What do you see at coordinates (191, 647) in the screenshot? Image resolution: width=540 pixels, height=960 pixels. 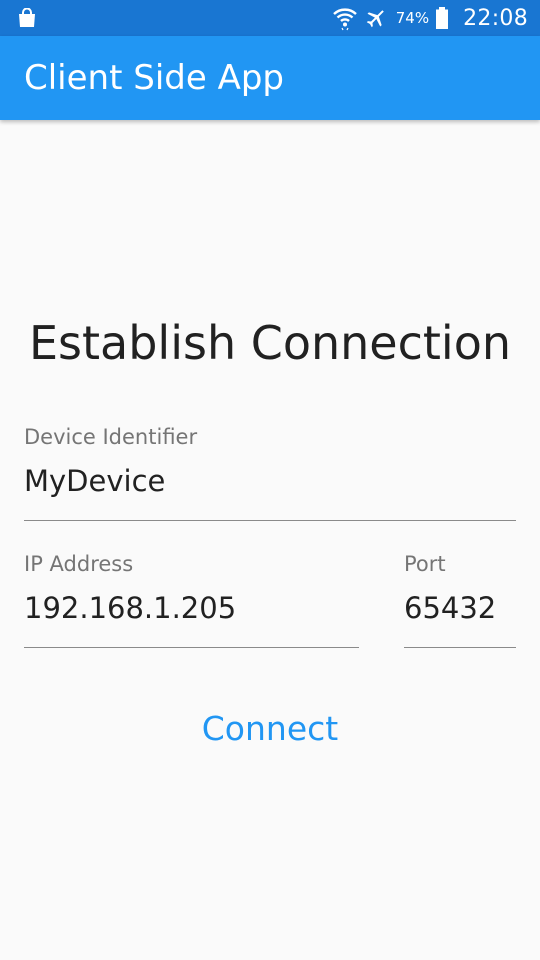 I see `ip-address-underline` at bounding box center [191, 647].